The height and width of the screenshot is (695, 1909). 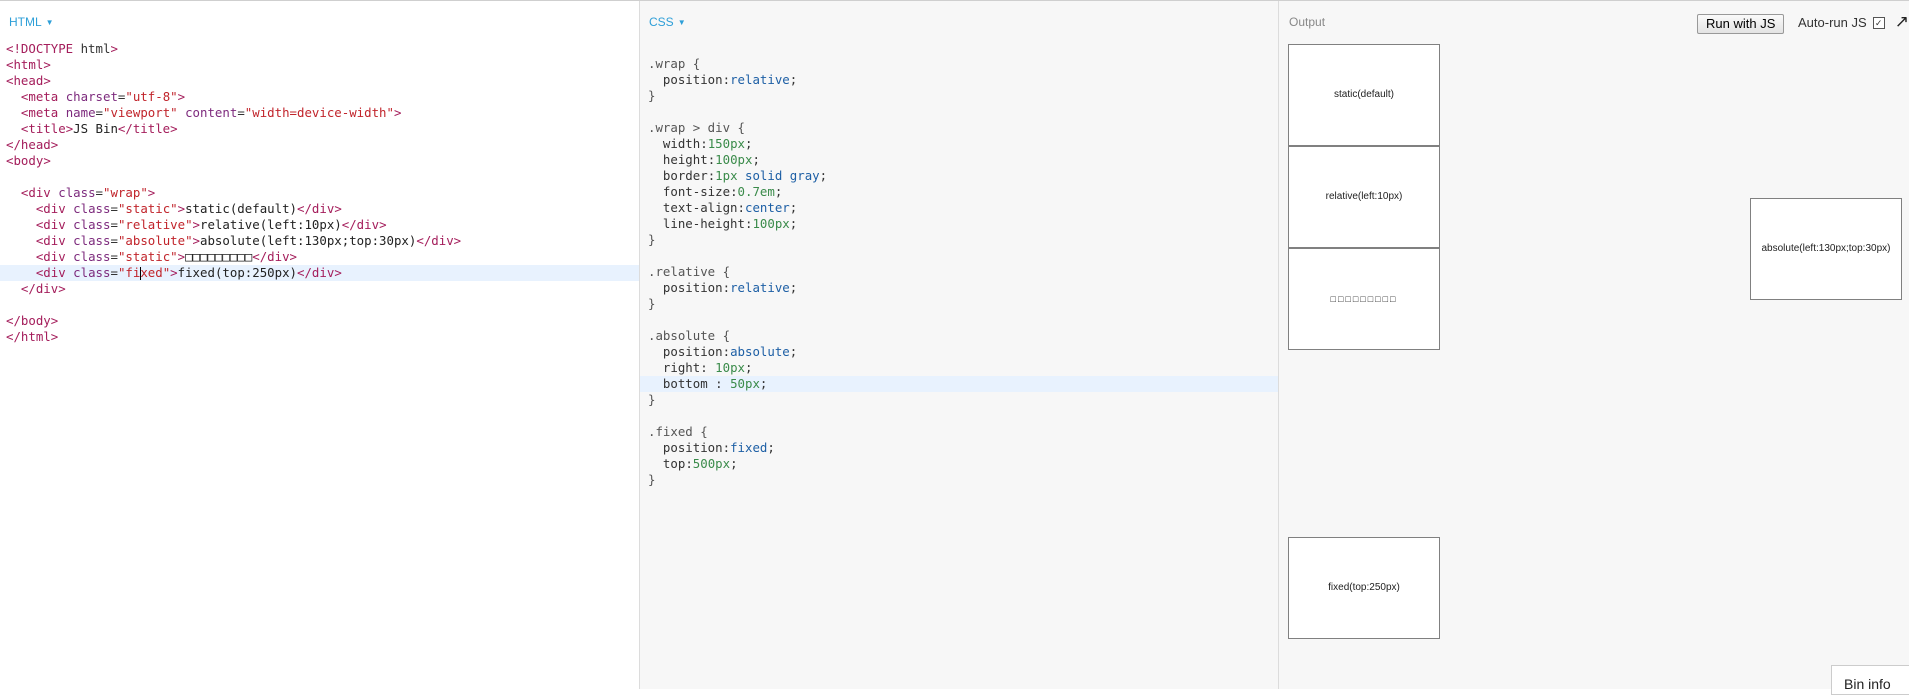 I want to click on auto-run-js-checkbox: ✓, so click(x=1878, y=23).